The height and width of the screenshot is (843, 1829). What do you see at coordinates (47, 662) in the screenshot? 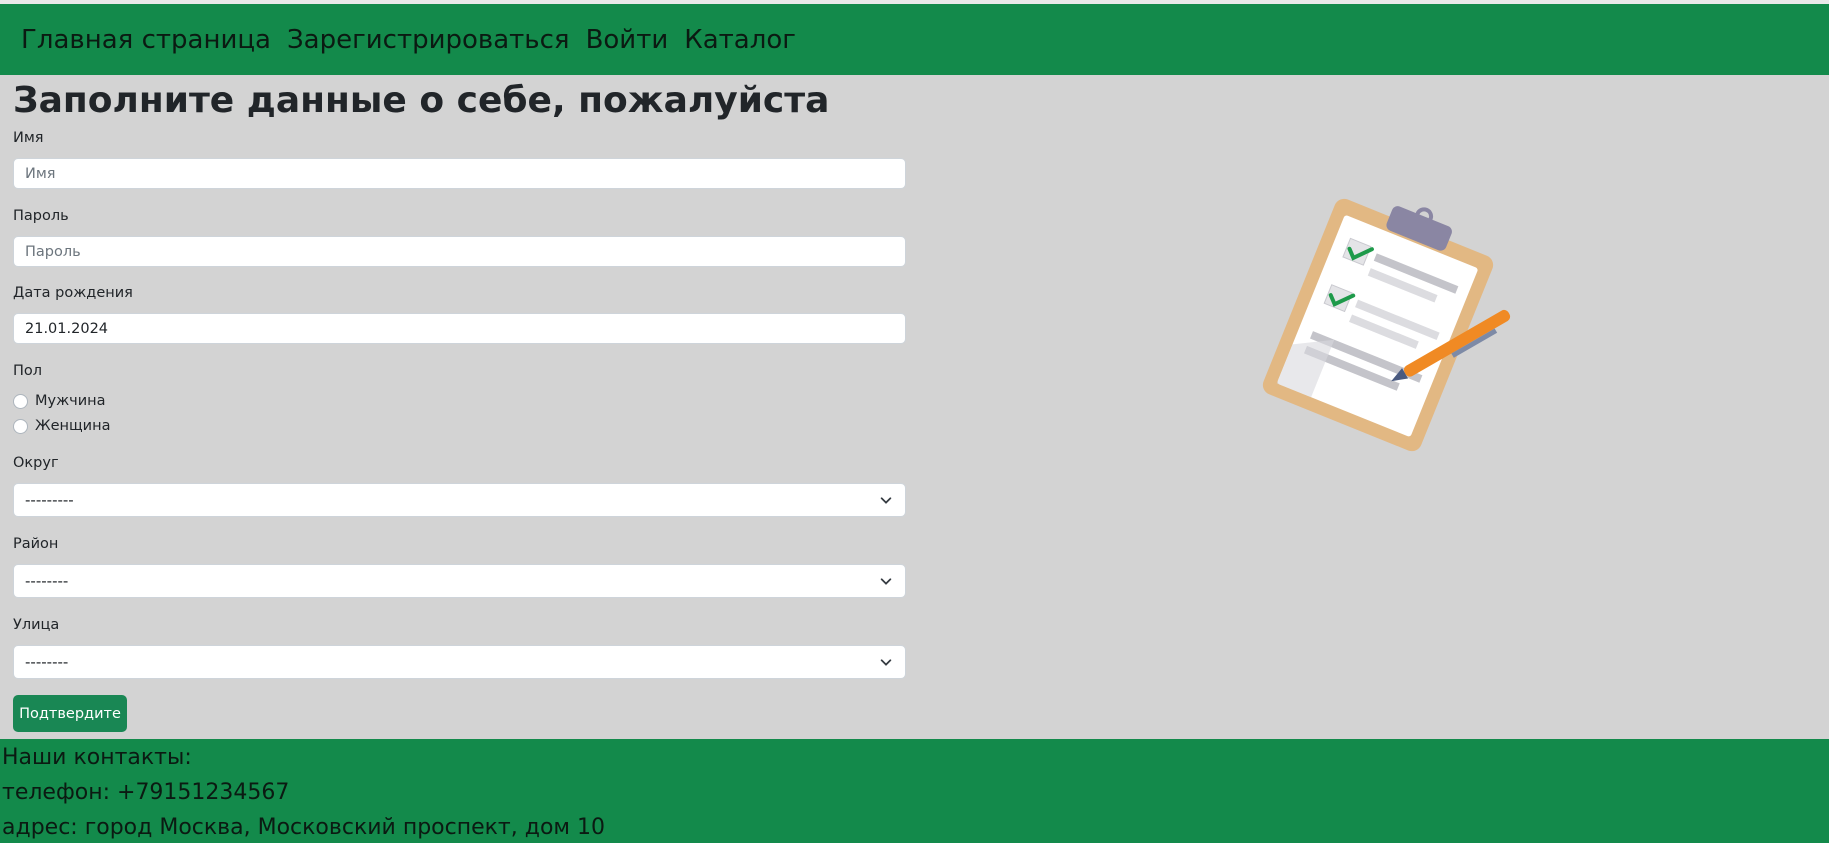
I see `street-select-value: --------` at bounding box center [47, 662].